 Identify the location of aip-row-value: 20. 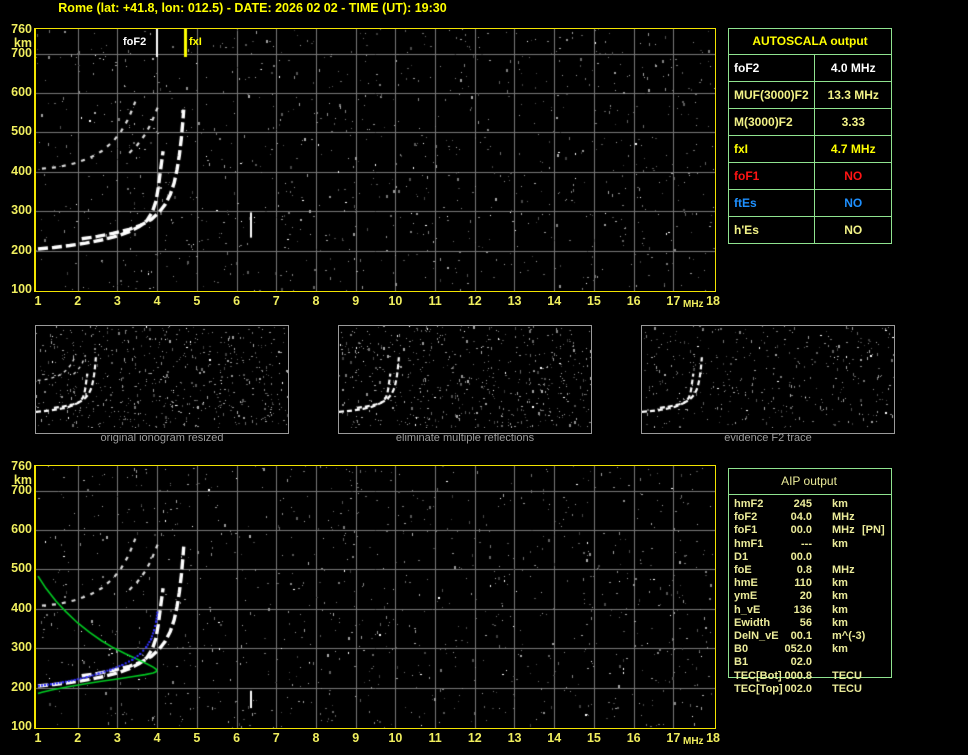
(805, 596).